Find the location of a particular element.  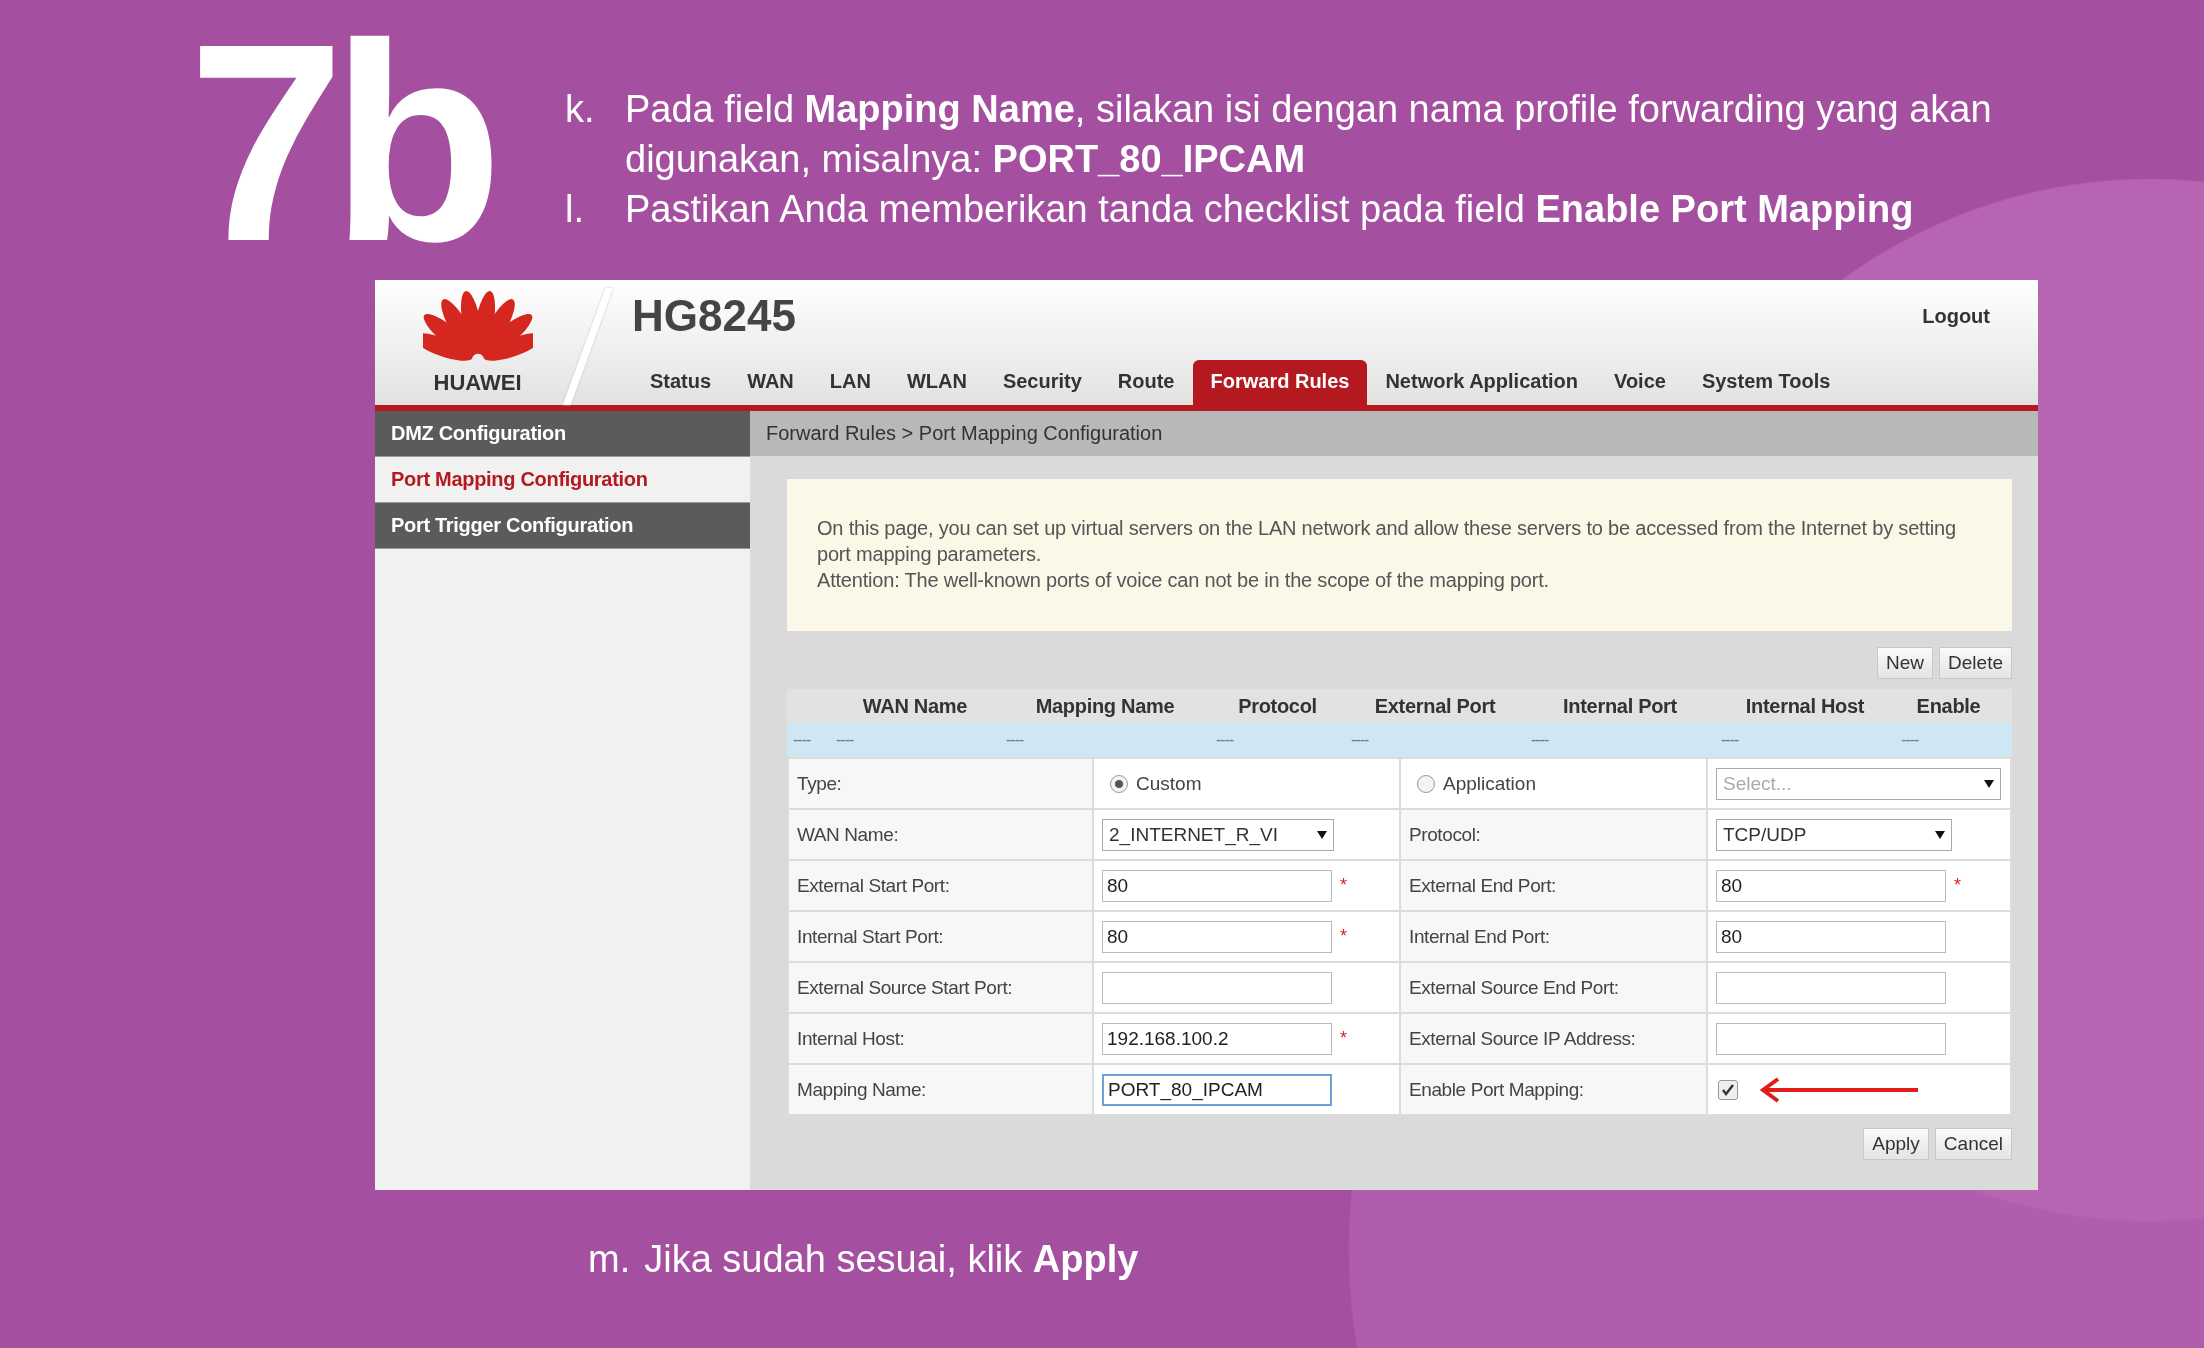

breadcrumb: Forward Rules > Port Mapping Configuration is located at coordinates (1394, 433).